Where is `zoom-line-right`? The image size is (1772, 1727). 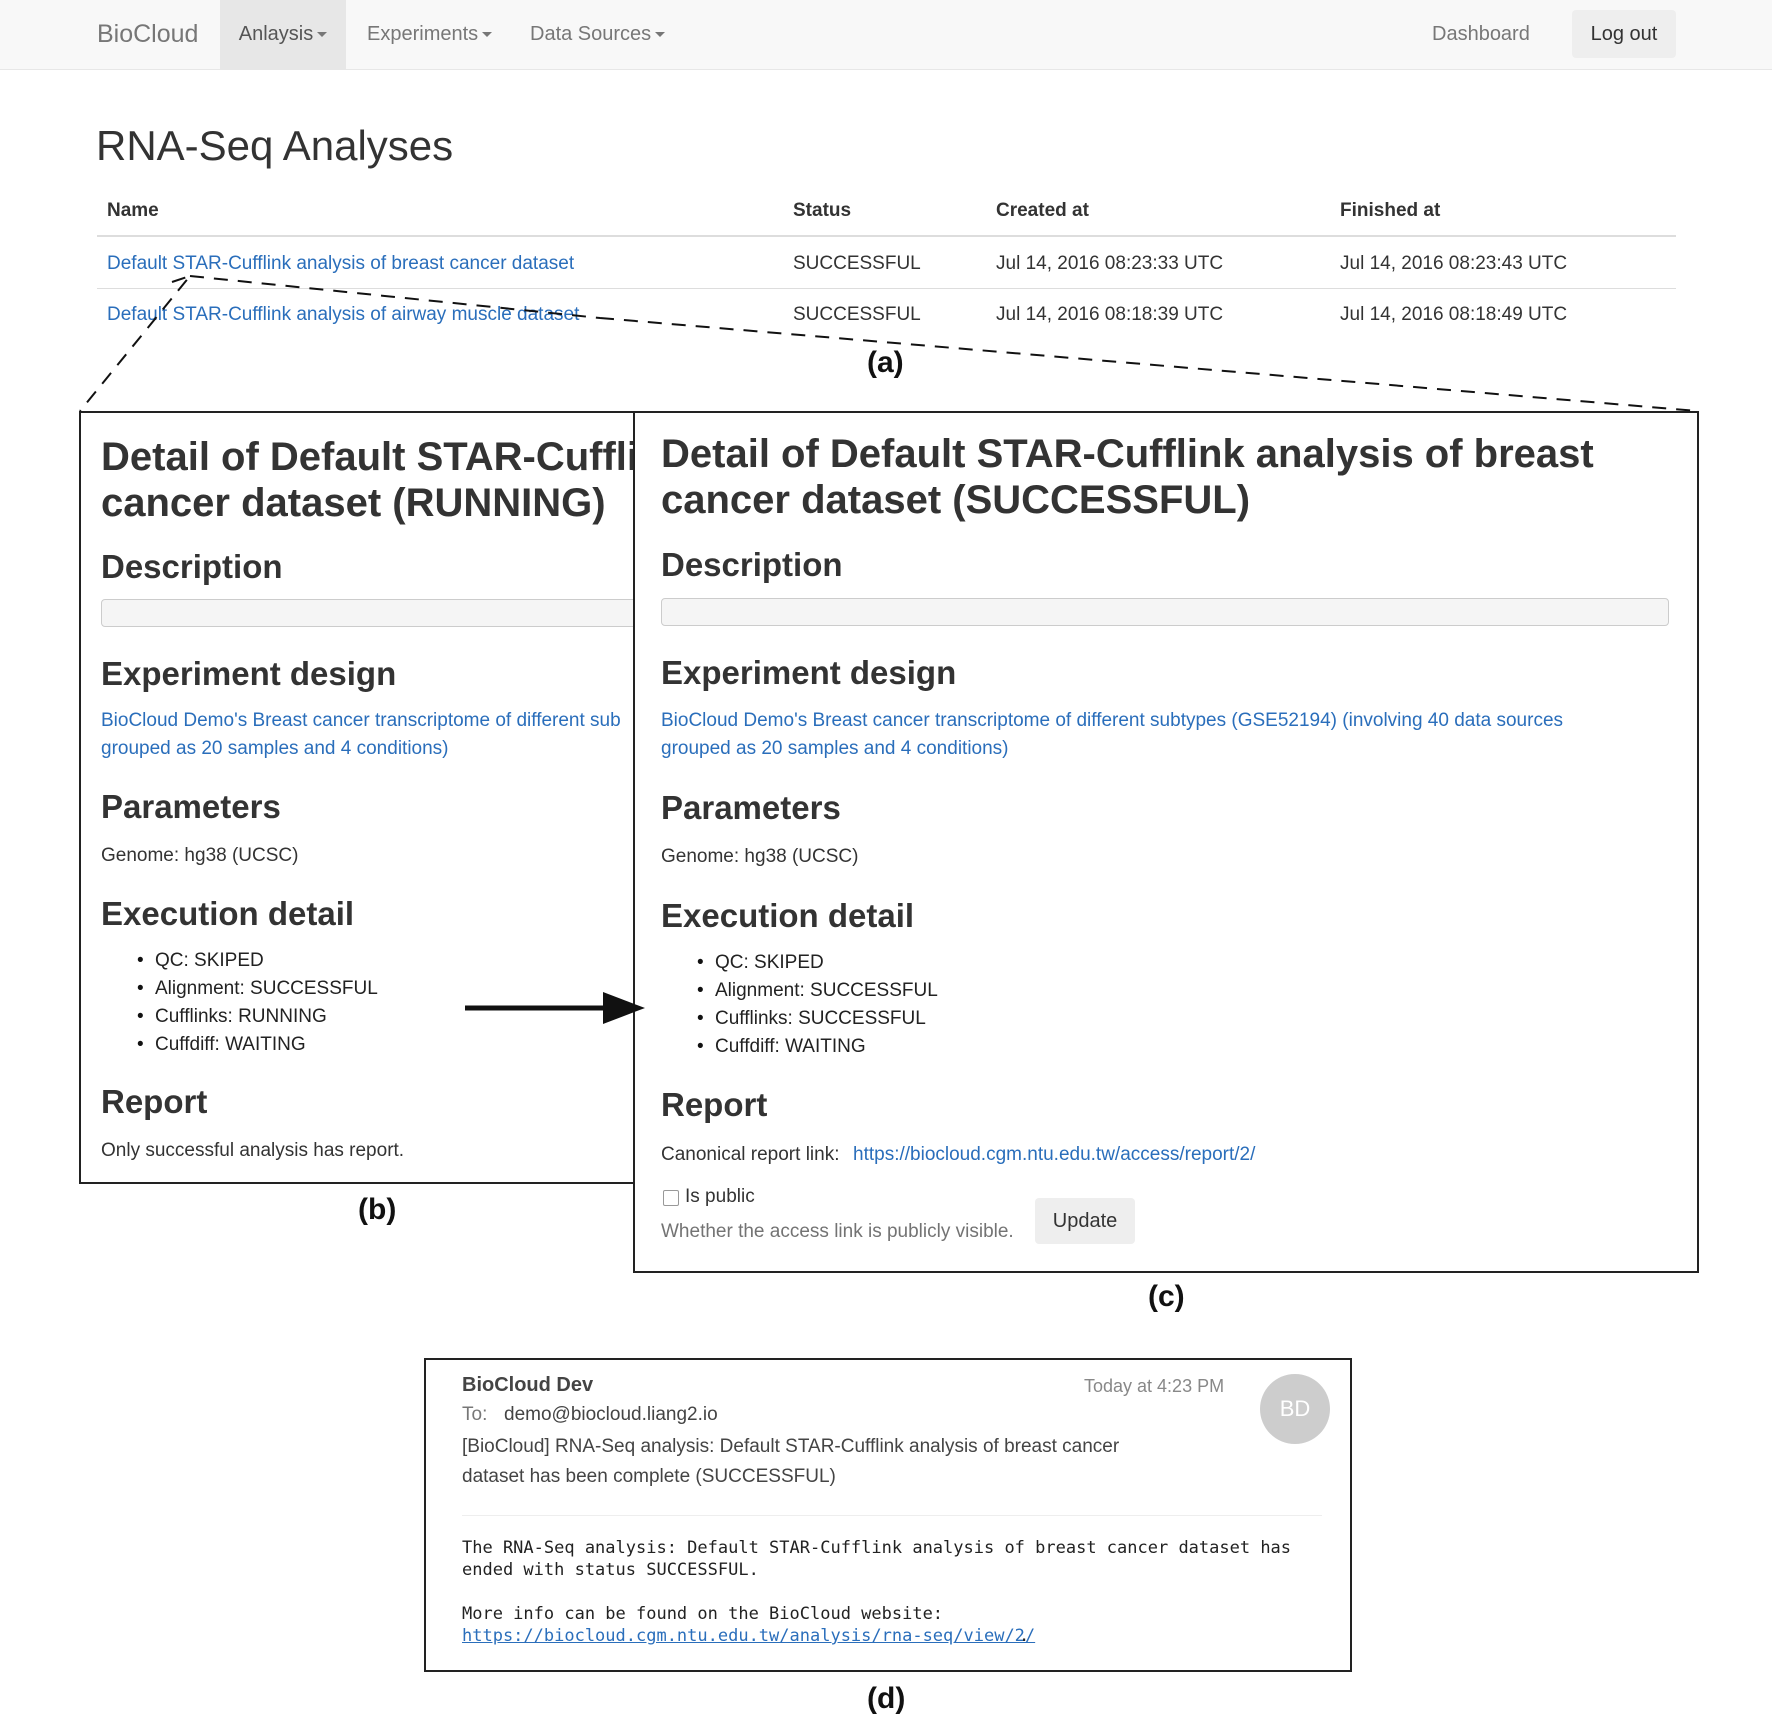
zoom-line-right is located at coordinates (943, 343).